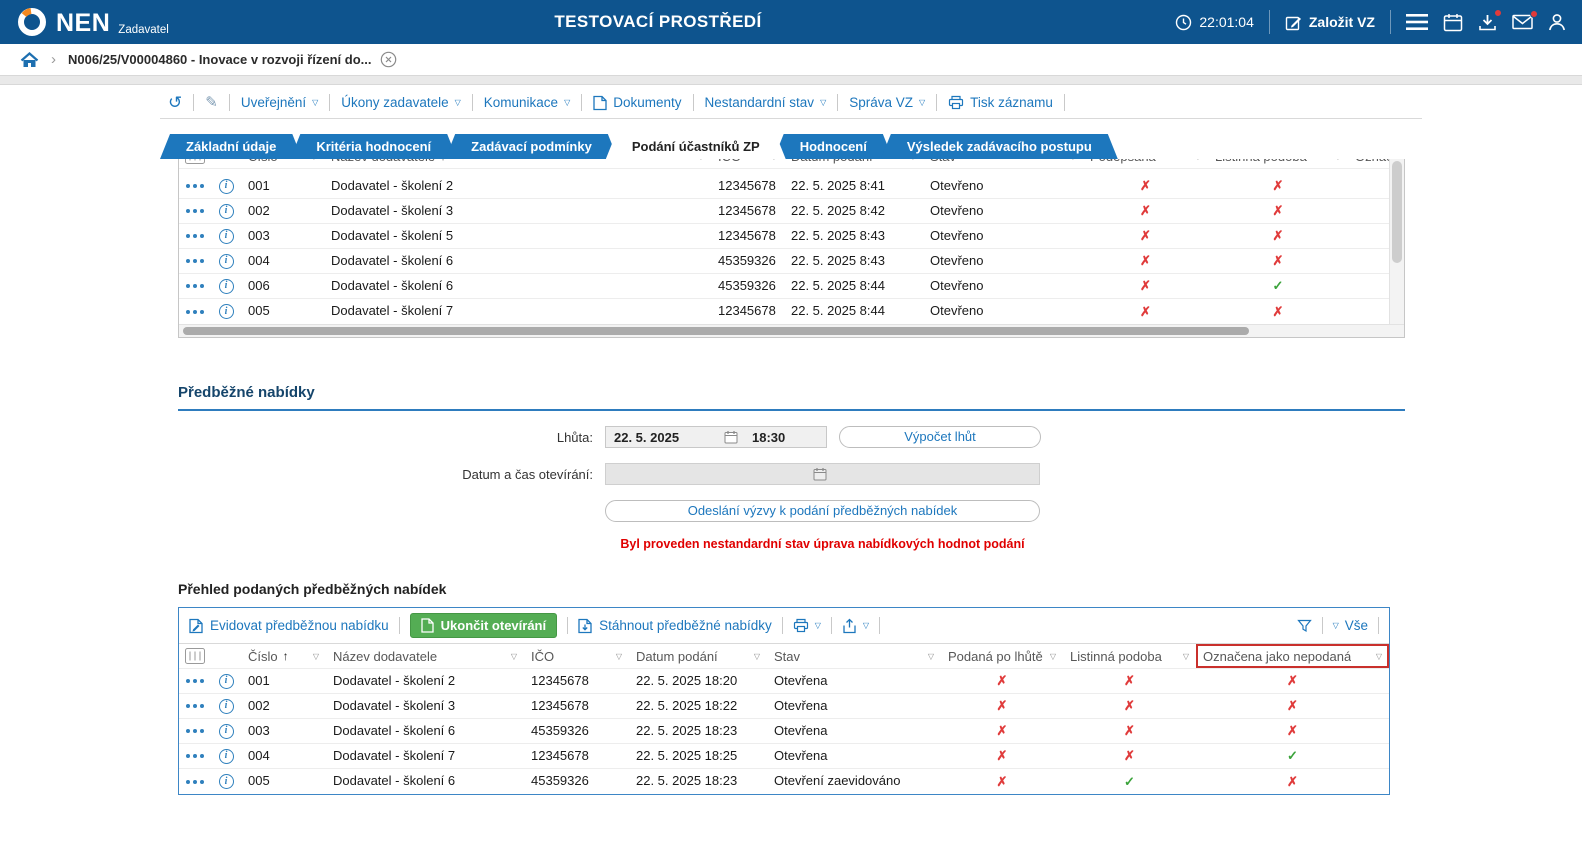 Image resolution: width=1582 pixels, height=848 pixels. What do you see at coordinates (675, 626) in the screenshot?
I see `download-offers-button: Stáhnout předběžné nabídky` at bounding box center [675, 626].